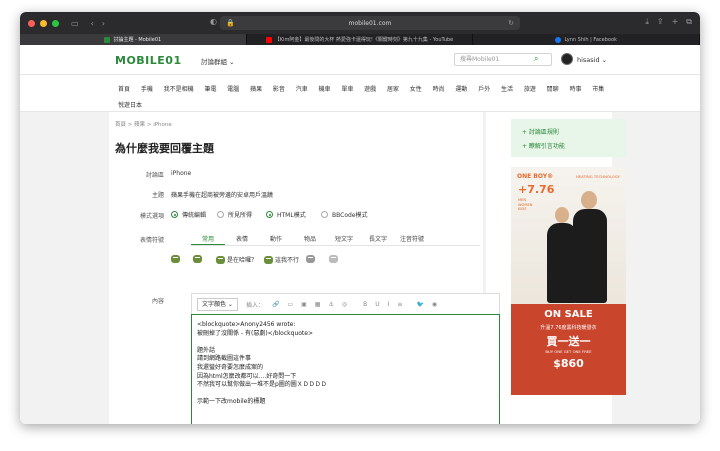 The height and width of the screenshot is (451, 720). I want to click on address-url: mobile01.com, so click(370, 23).